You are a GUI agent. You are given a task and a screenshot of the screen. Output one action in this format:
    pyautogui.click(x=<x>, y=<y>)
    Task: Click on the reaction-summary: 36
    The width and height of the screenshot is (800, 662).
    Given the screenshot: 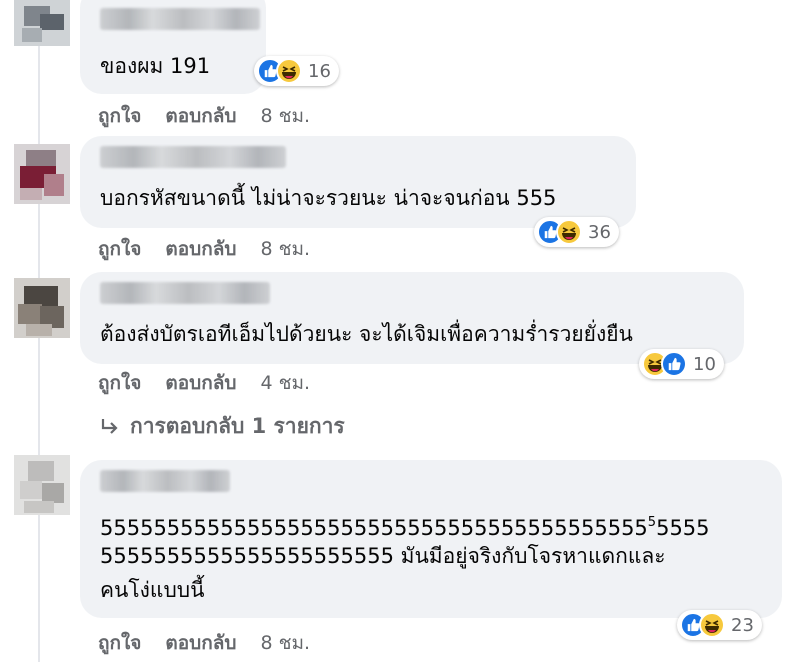 What is the action you would take?
    pyautogui.click(x=576, y=232)
    